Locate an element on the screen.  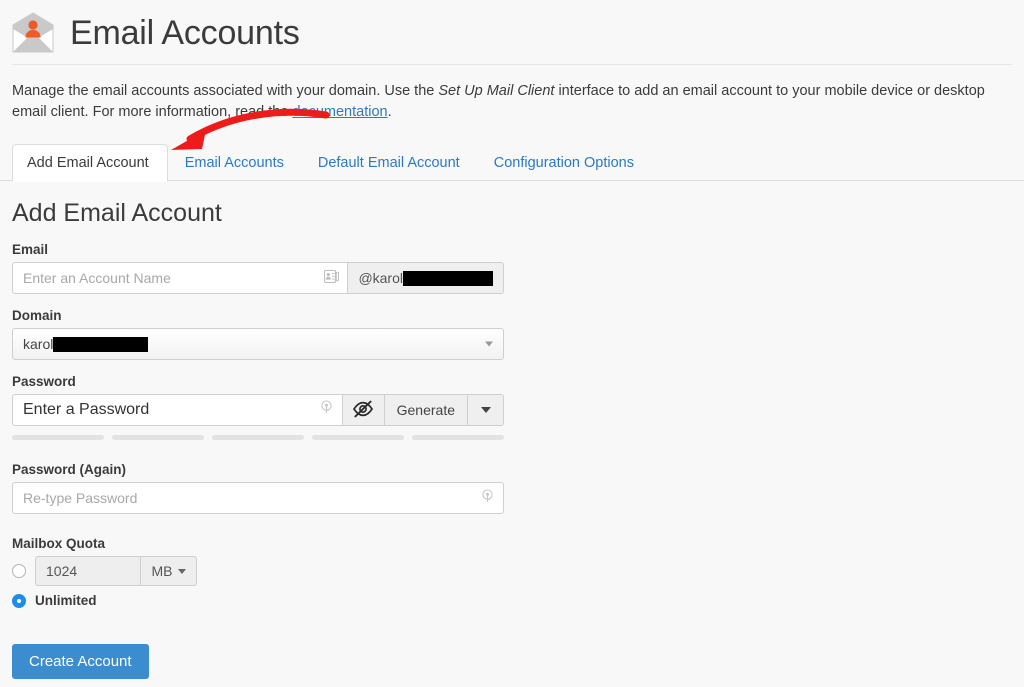
quota-limited-row: 1024 MB is located at coordinates (512, 571).